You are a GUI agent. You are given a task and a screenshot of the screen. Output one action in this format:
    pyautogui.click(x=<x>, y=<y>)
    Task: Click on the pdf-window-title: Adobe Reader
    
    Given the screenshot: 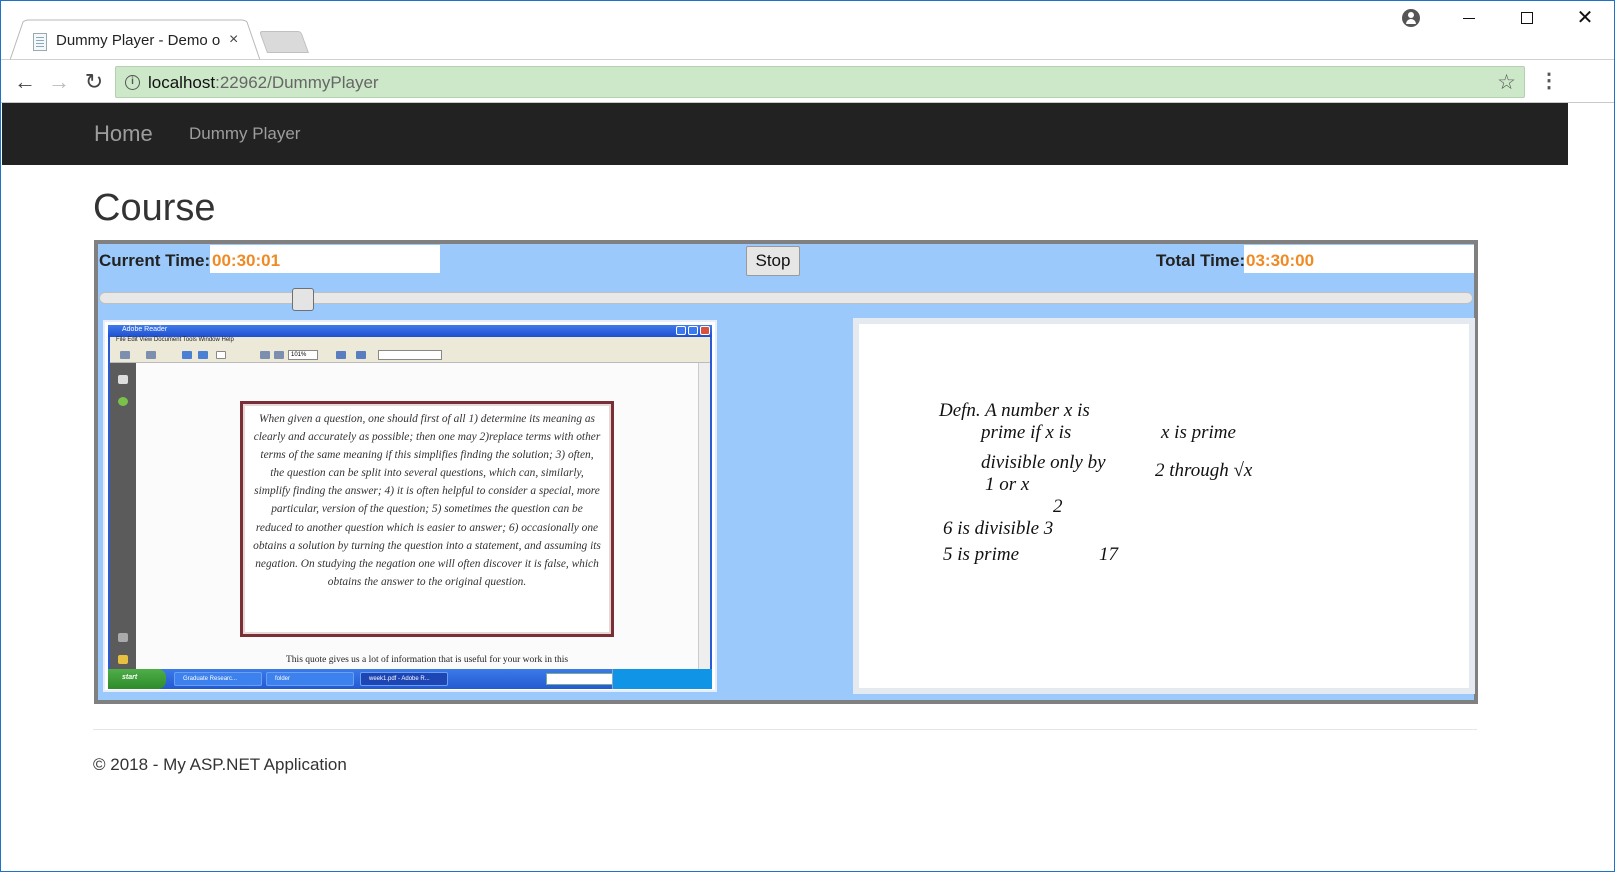 What is the action you would take?
    pyautogui.click(x=145, y=329)
    